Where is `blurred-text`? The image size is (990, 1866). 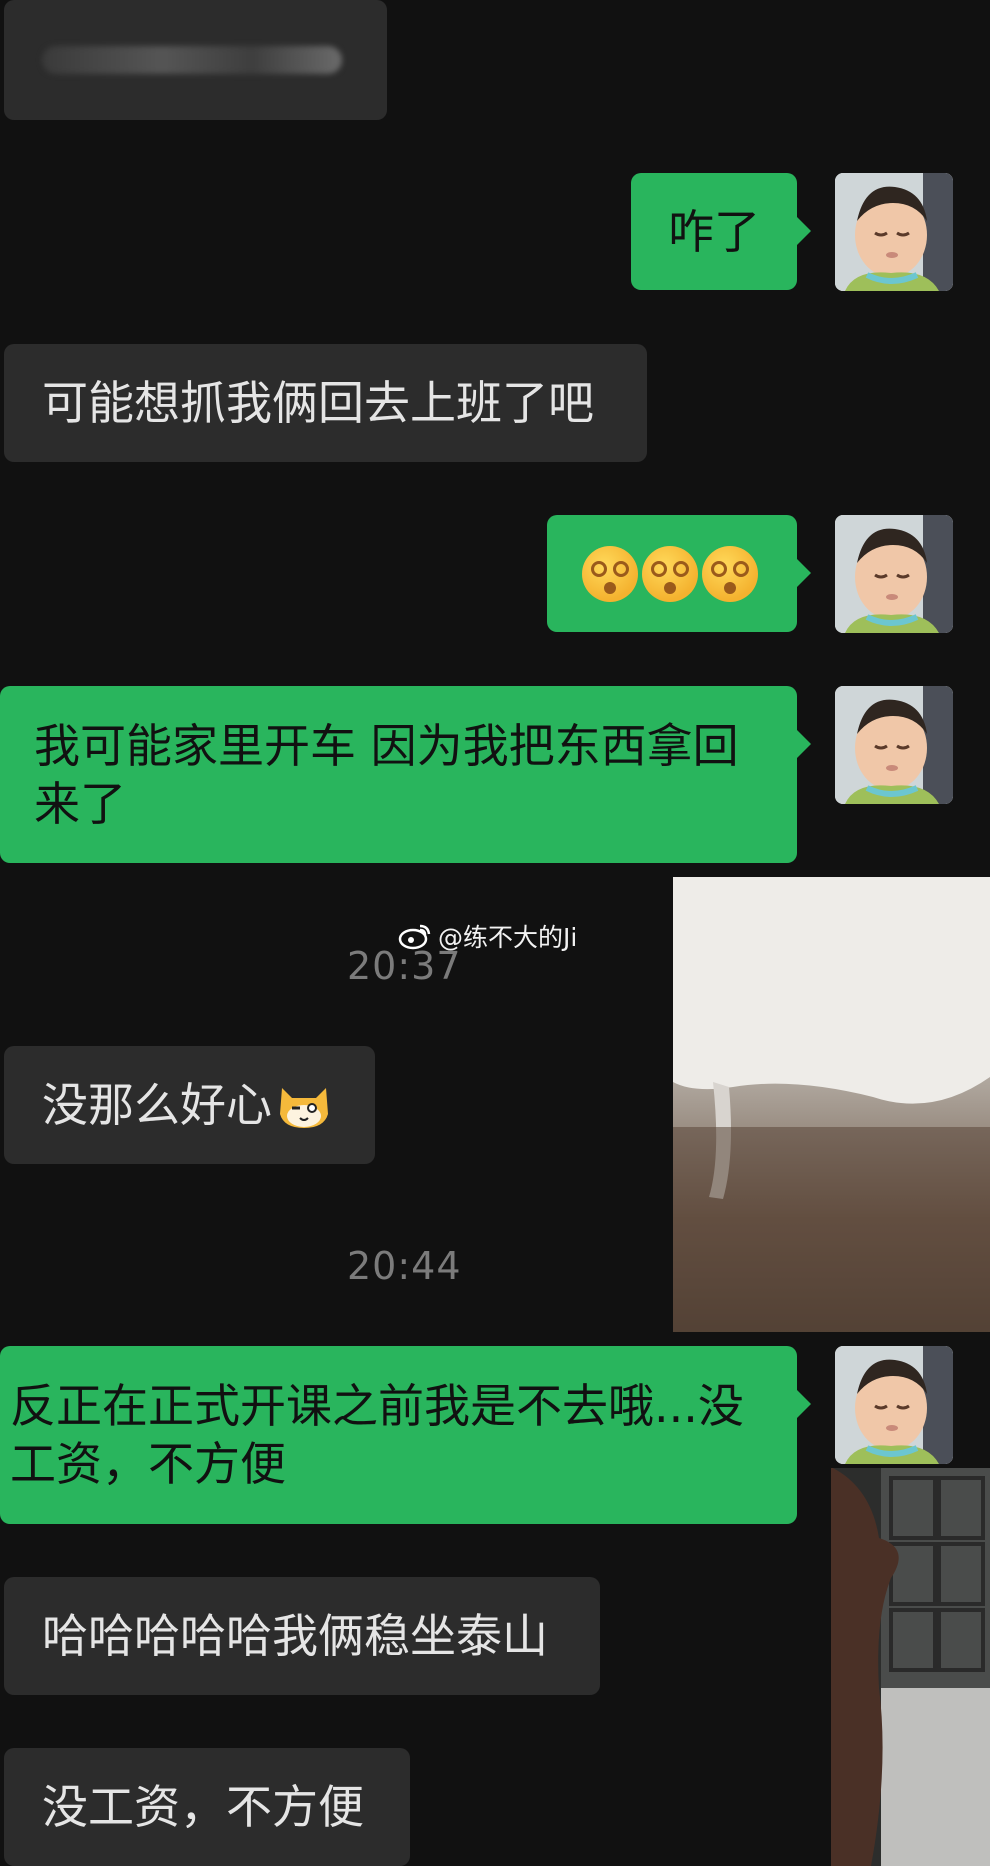 blurred-text is located at coordinates (192, 60).